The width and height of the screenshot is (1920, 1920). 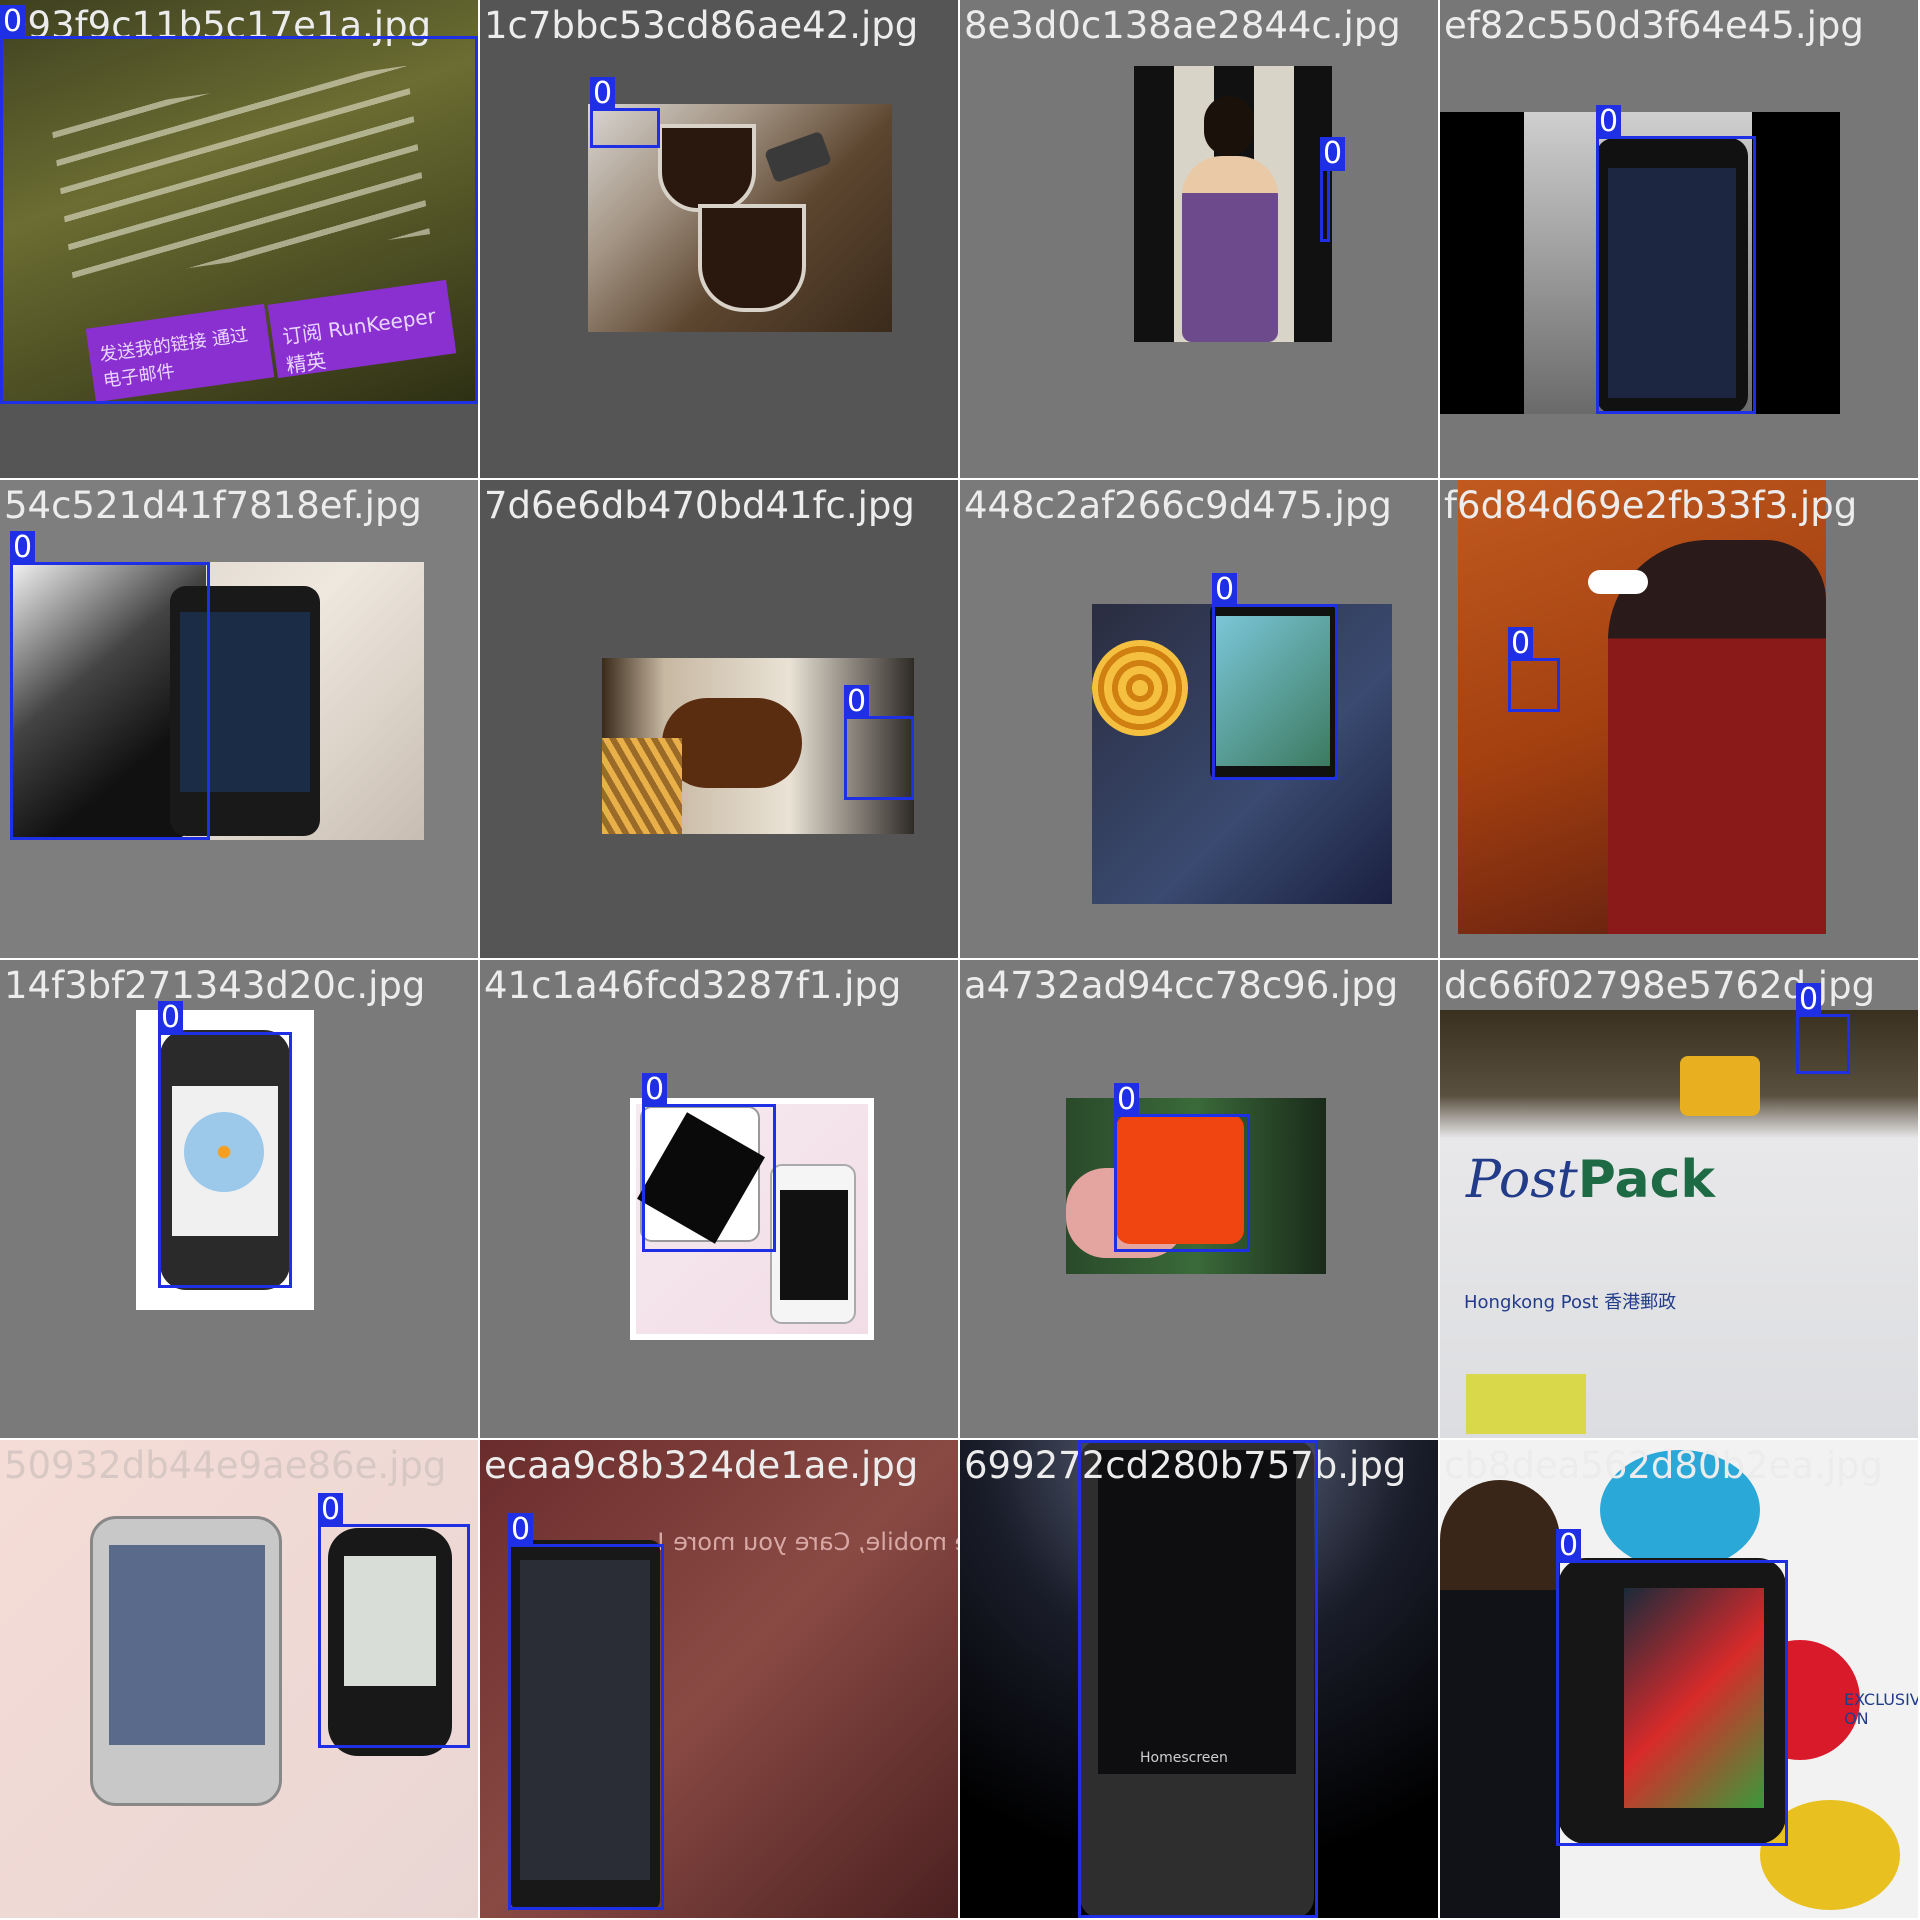 I want to click on grid-tile: 7d6e6db470bd41fc.jpg 0, so click(x=720, y=720).